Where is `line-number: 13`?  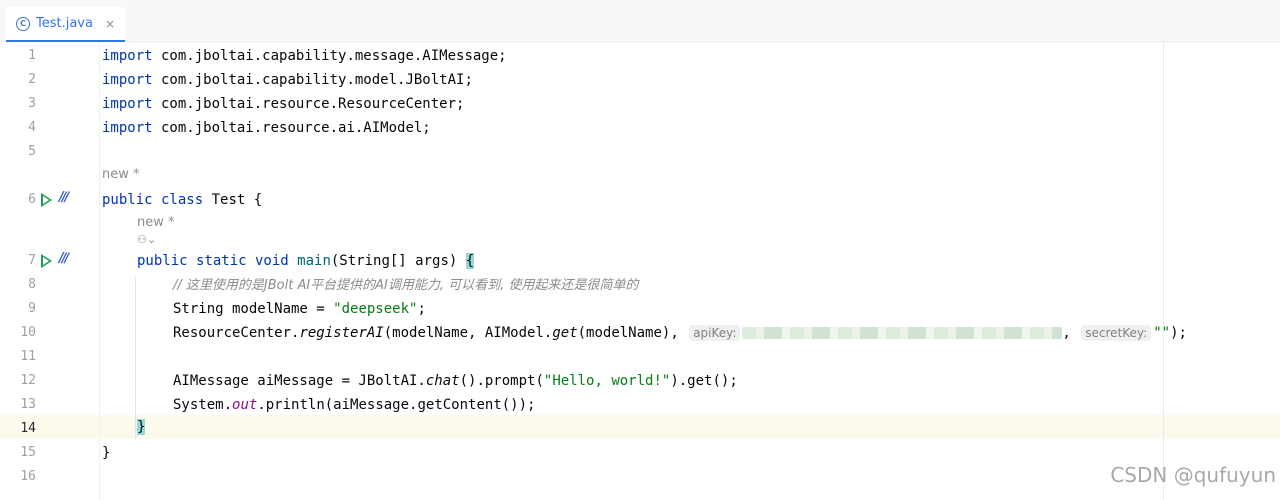 line-number: 13 is located at coordinates (28, 404).